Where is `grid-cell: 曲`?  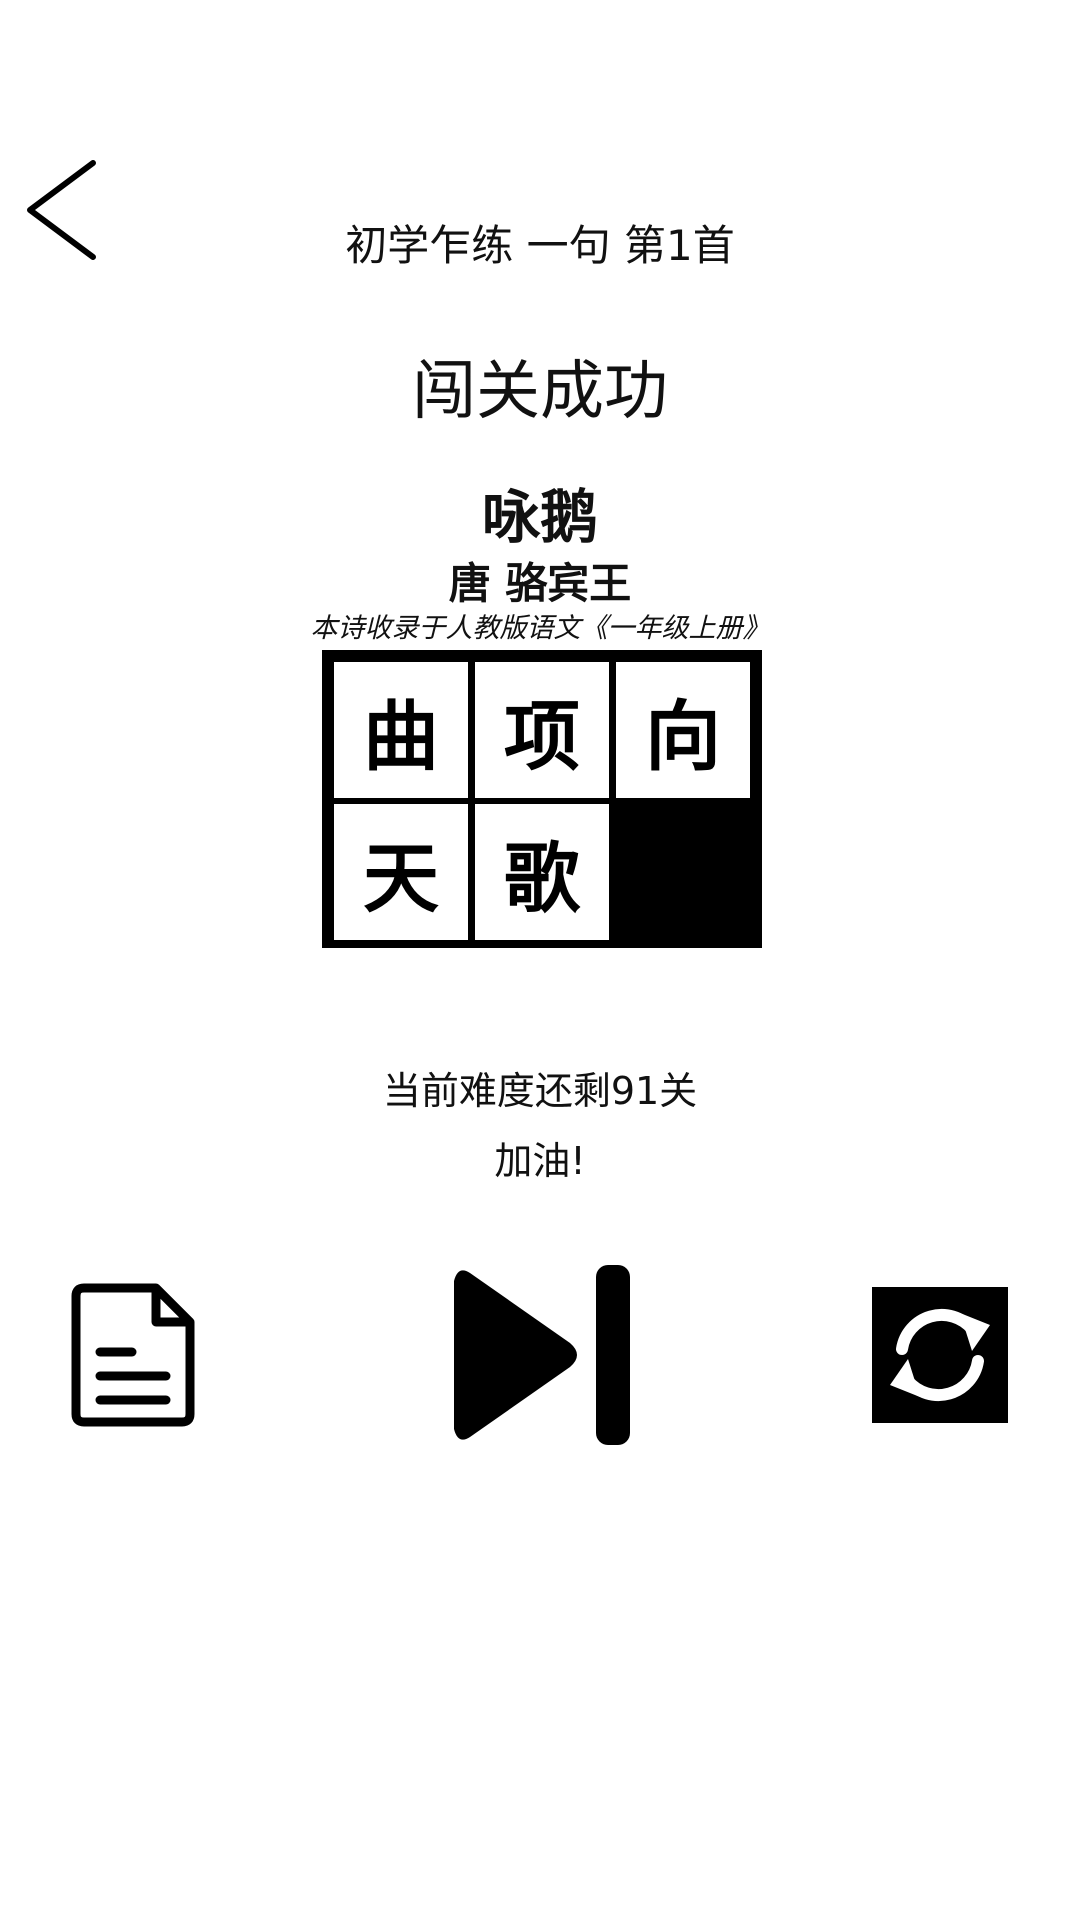
grid-cell: 曲 is located at coordinates (401, 730).